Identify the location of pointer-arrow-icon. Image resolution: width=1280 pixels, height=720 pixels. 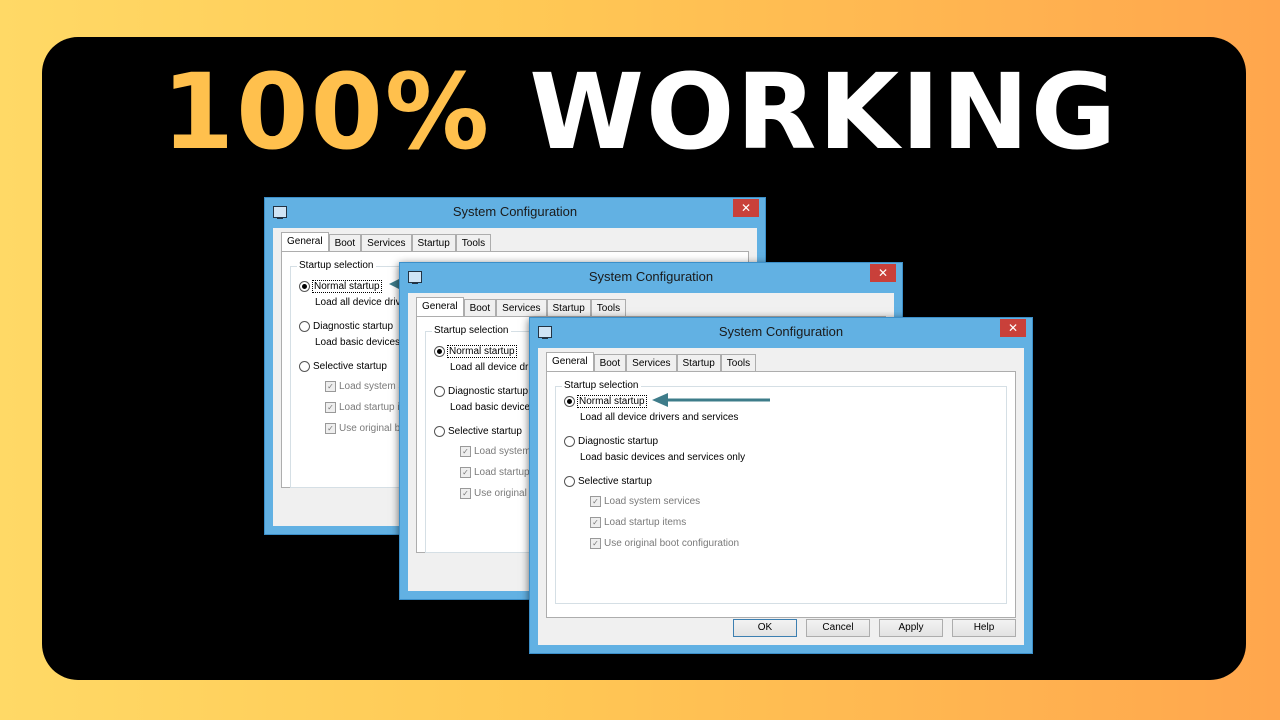
(711, 400).